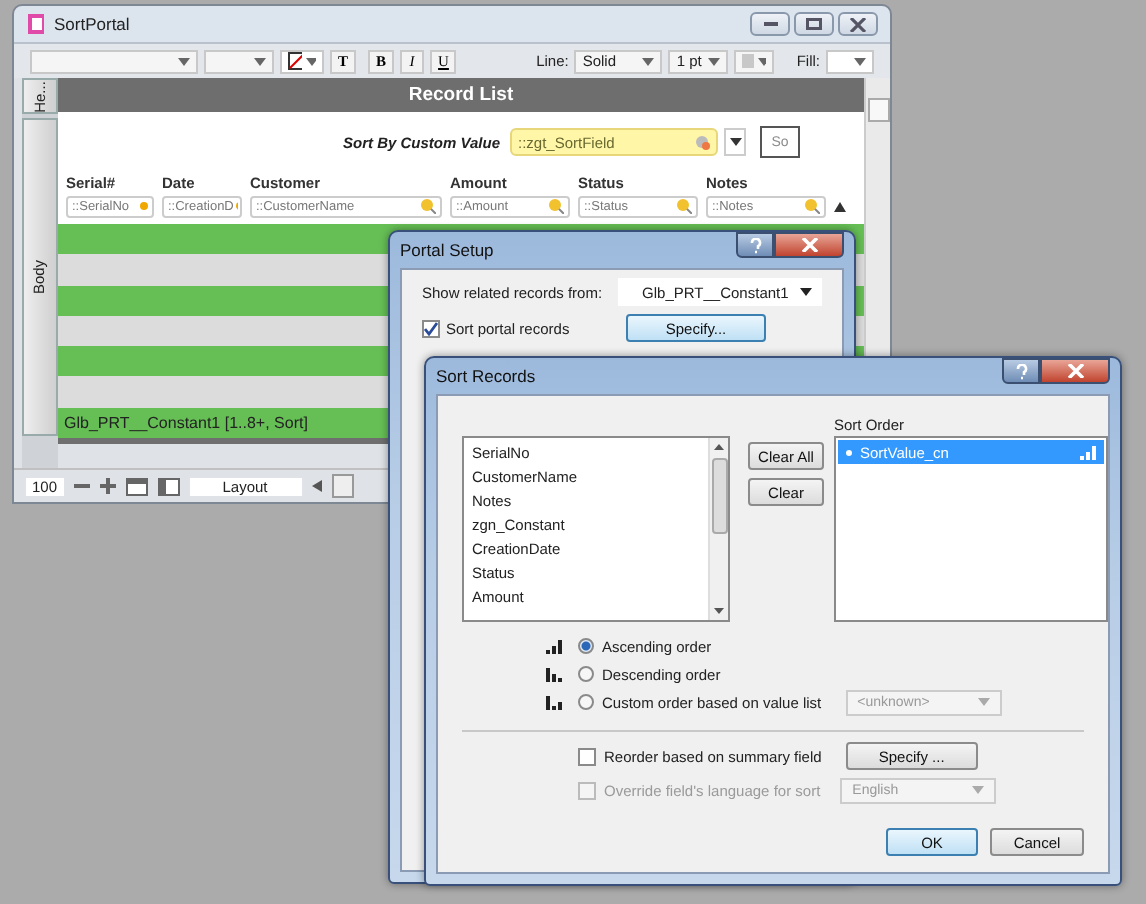  What do you see at coordinates (748, 61) in the screenshot?
I see `color-swatch-icon` at bounding box center [748, 61].